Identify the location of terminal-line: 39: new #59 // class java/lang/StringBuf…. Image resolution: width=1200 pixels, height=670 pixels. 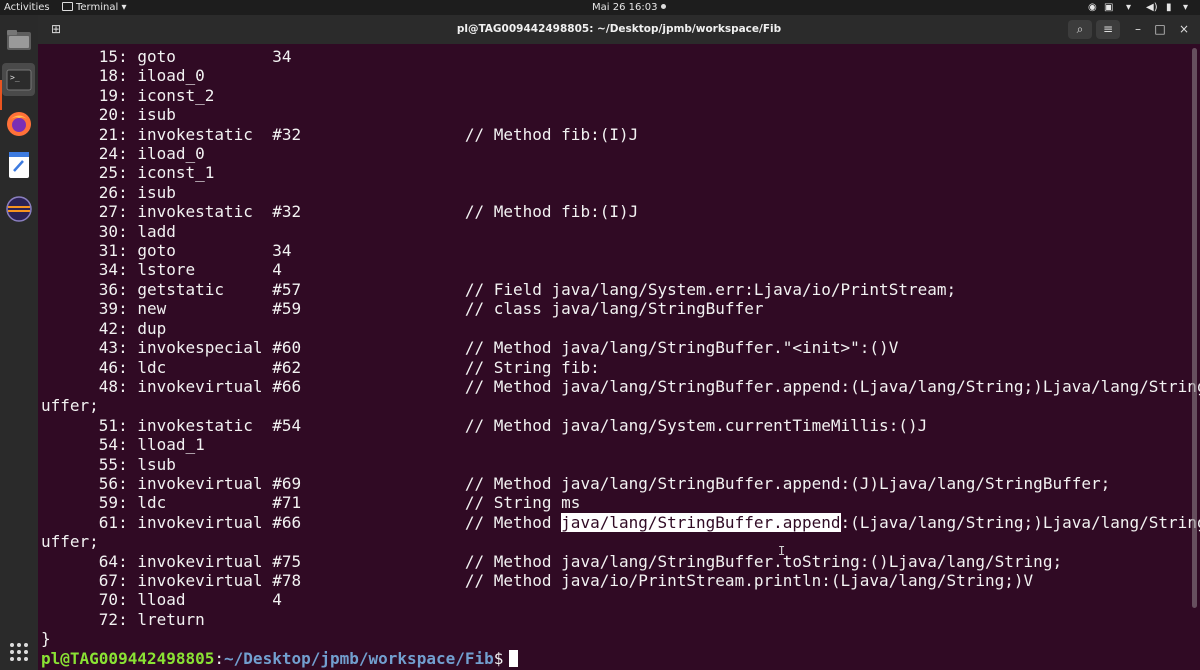
(402, 309).